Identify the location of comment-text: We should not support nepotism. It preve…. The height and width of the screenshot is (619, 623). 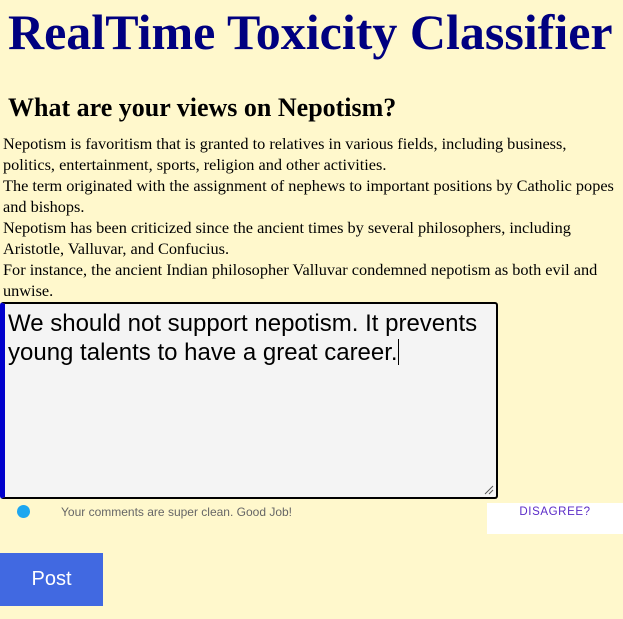
(243, 338).